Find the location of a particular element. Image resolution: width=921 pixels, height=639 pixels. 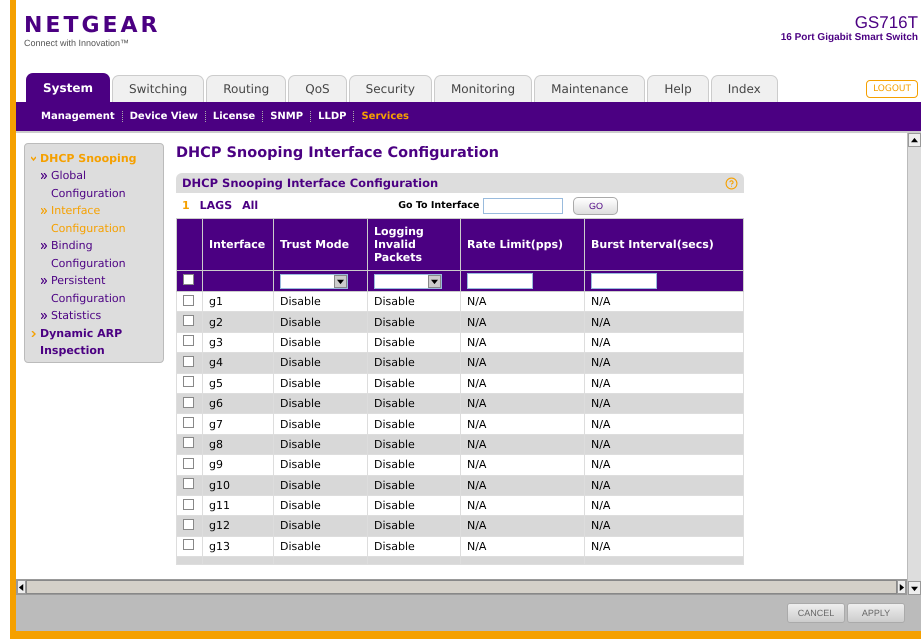

table-cell: g12 is located at coordinates (238, 526).